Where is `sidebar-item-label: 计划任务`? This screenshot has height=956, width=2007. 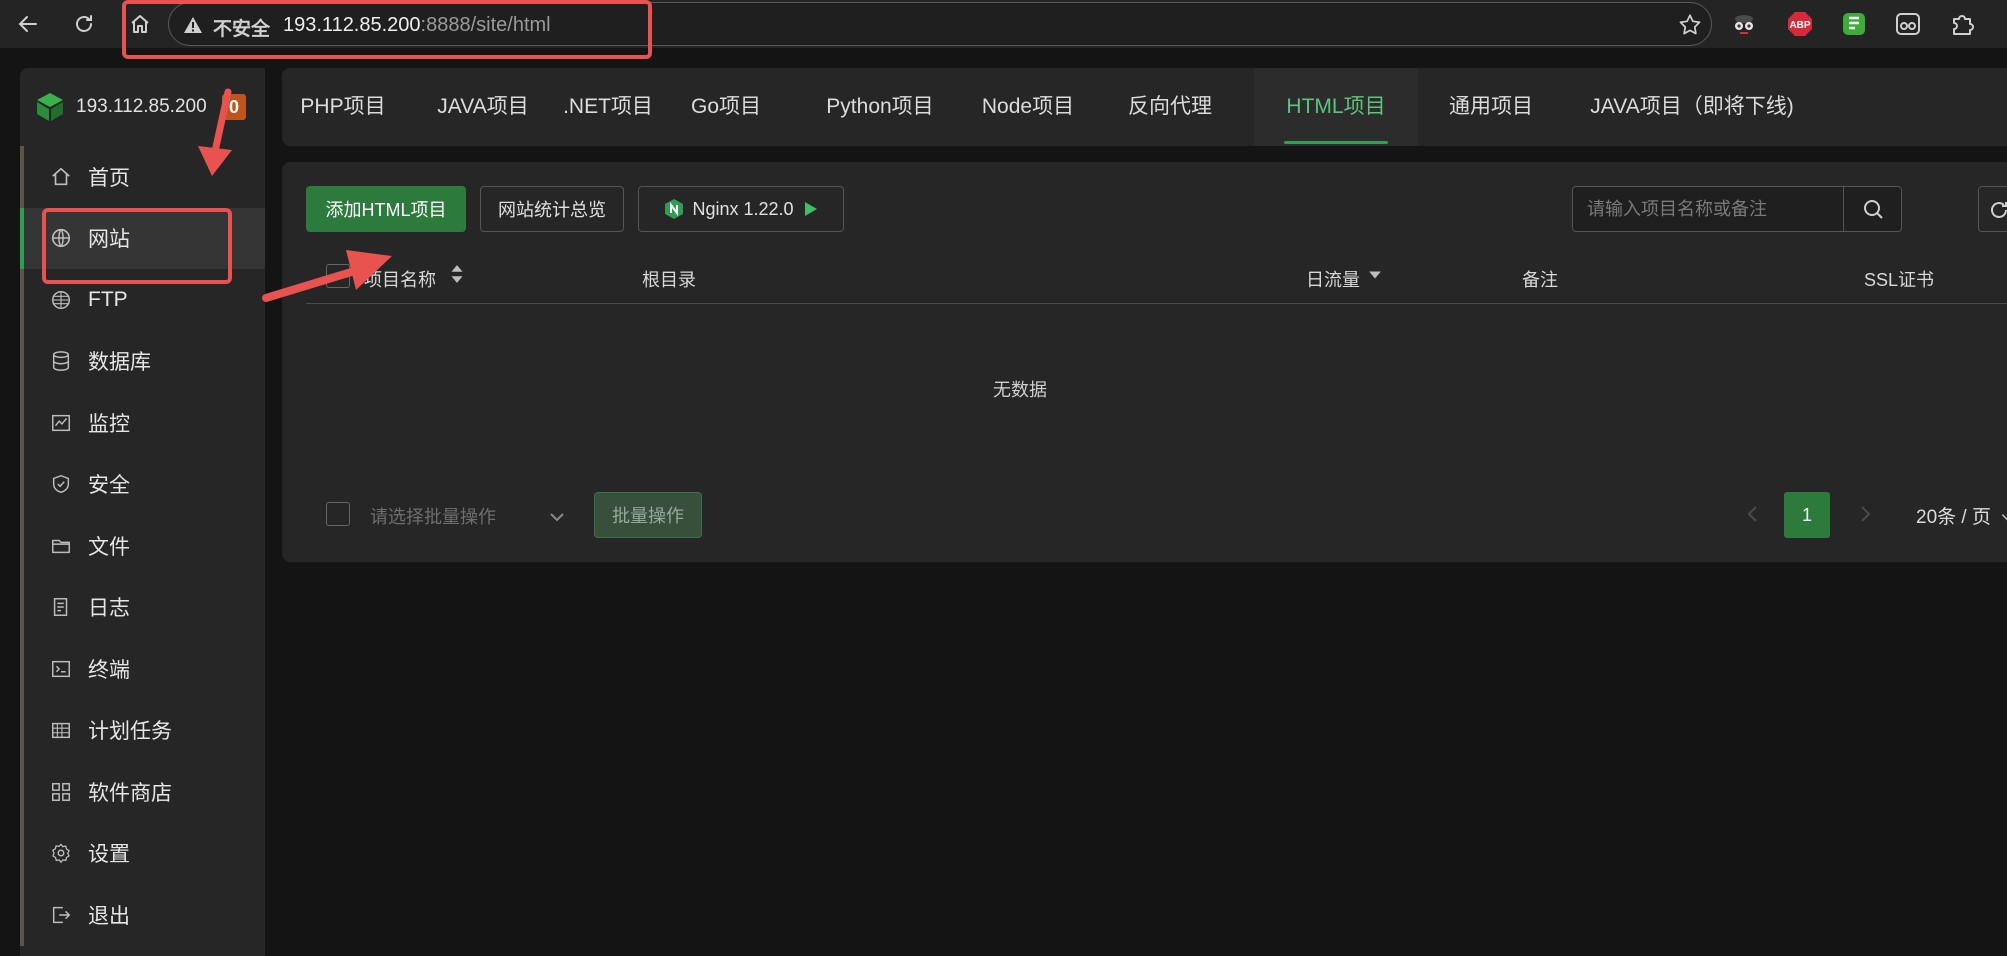
sidebar-item-label: 计划任务 is located at coordinates (130, 732).